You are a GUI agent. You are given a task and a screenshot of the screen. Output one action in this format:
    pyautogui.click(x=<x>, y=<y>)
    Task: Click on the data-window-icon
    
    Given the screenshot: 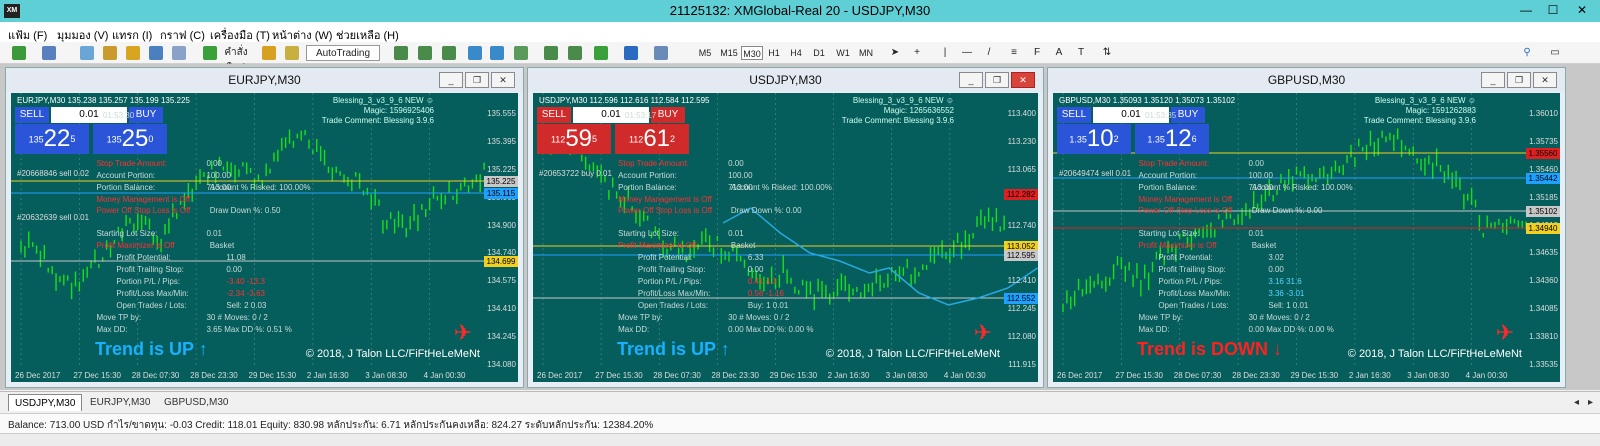 What is the action you would take?
    pyautogui.click(x=110, y=53)
    